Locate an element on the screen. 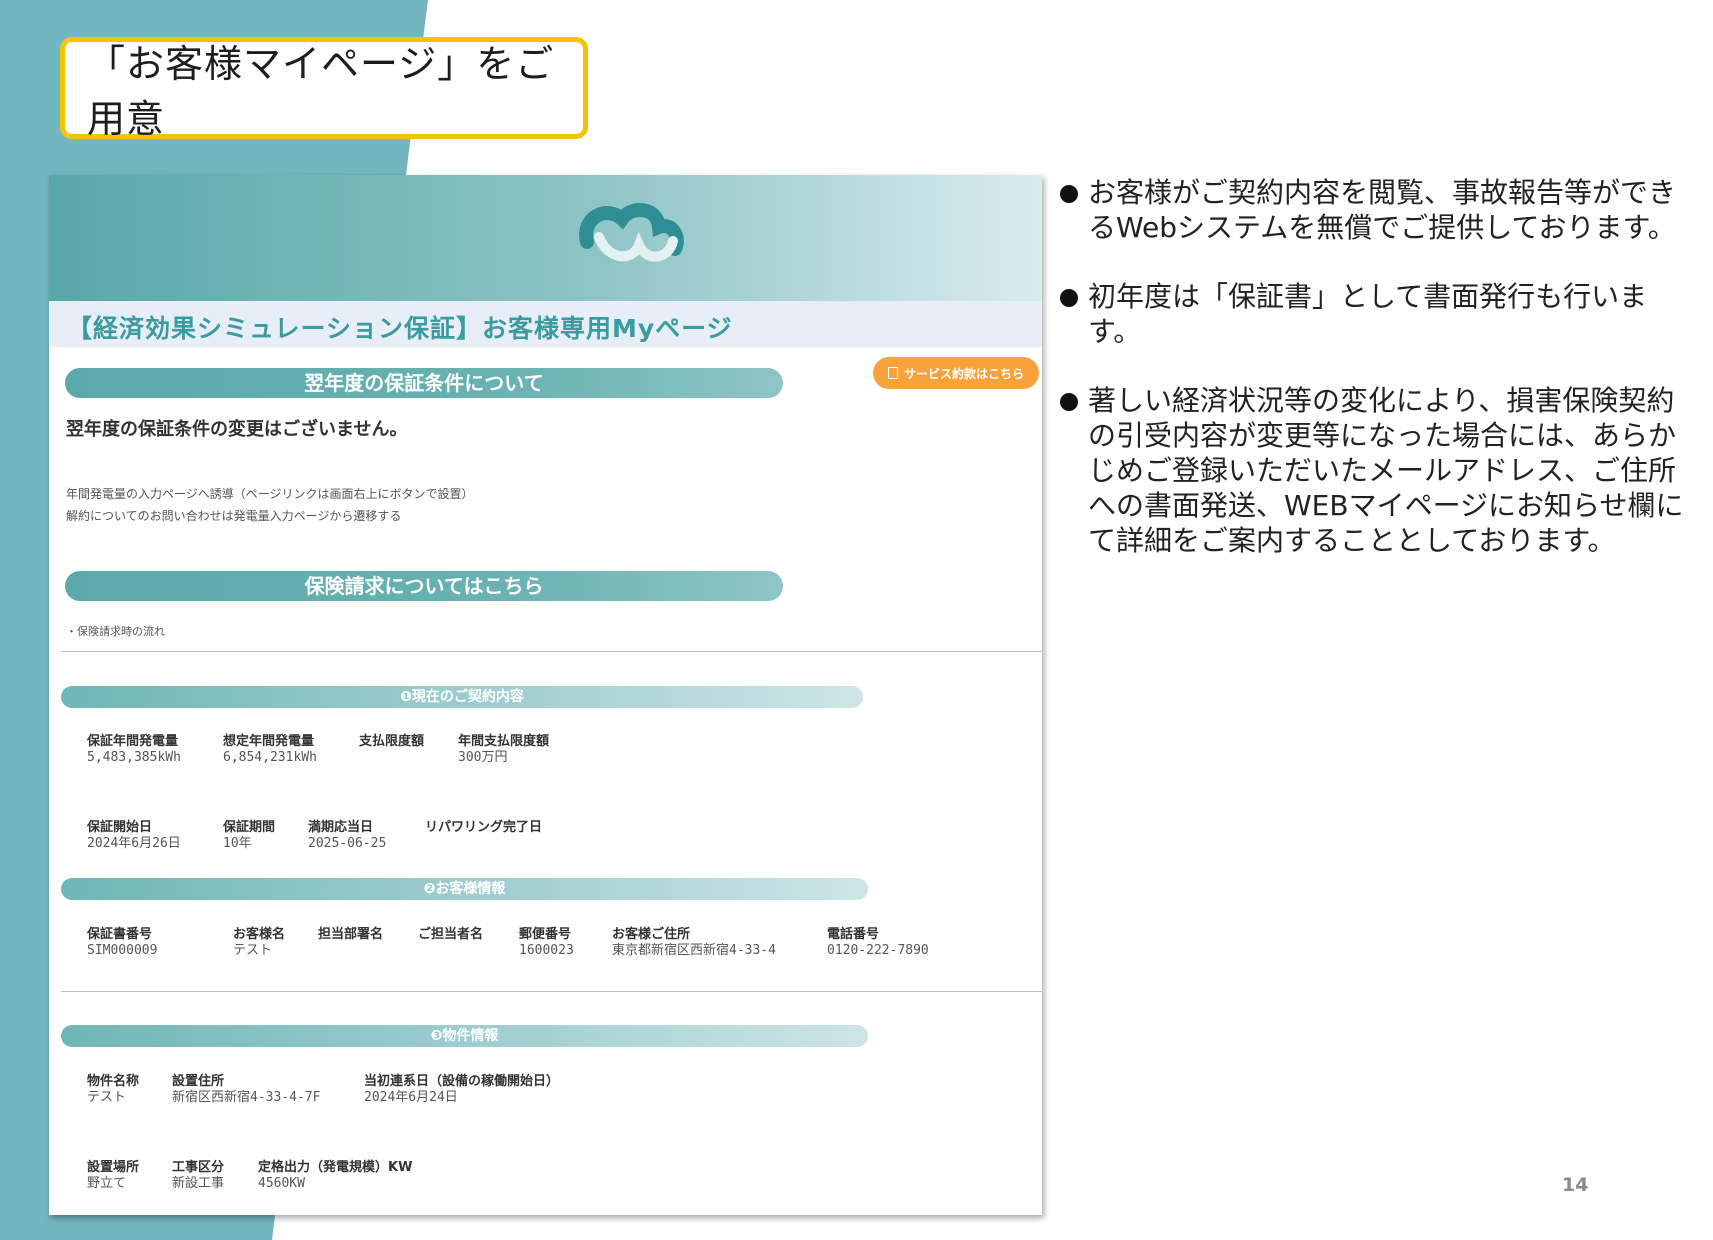 This screenshot has height=1240, width=1713. field-customer-address: お客様ご住所 東京都新宿区西新宿4-33-4 is located at coordinates (694, 943).